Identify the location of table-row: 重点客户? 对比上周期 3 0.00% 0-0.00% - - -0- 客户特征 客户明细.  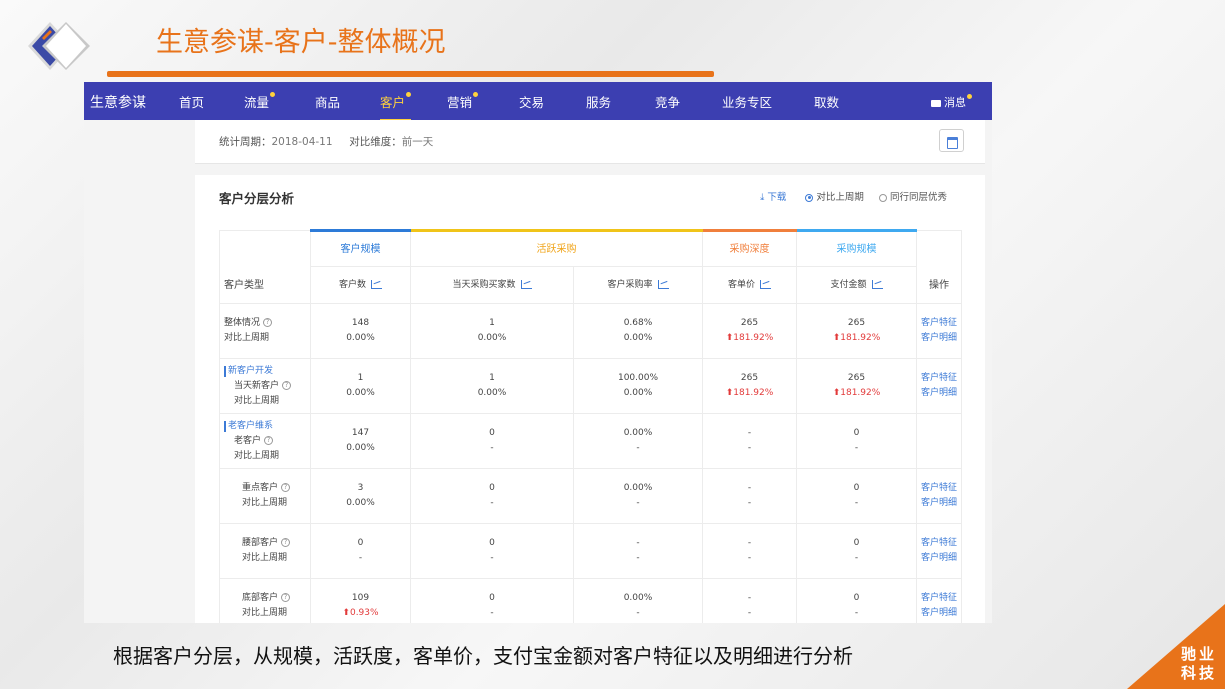
(590, 496).